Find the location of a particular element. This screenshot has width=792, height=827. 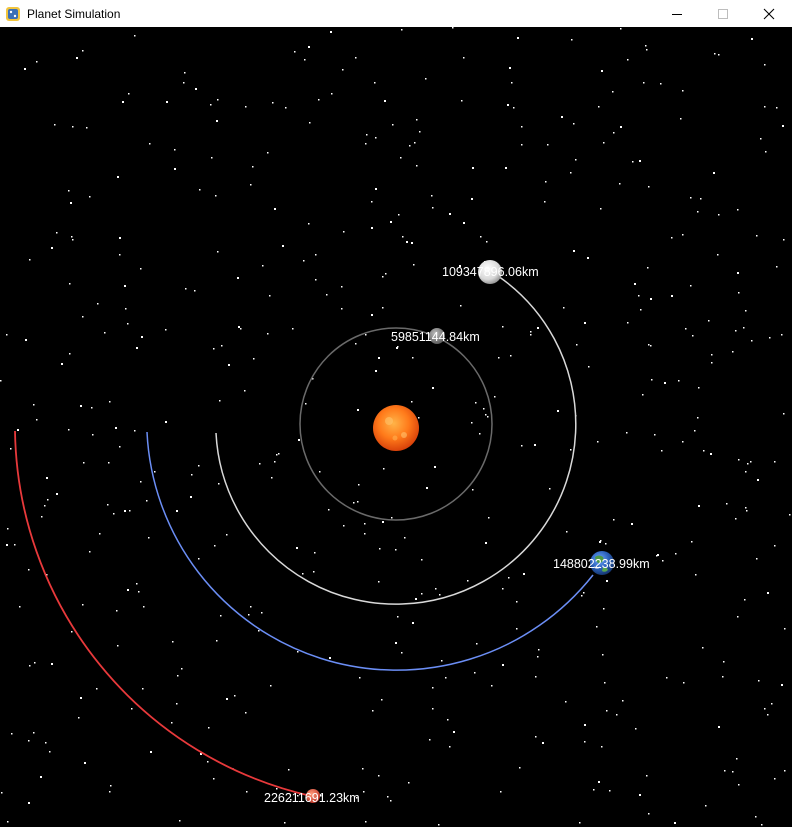

minimize-button is located at coordinates (677, 13).